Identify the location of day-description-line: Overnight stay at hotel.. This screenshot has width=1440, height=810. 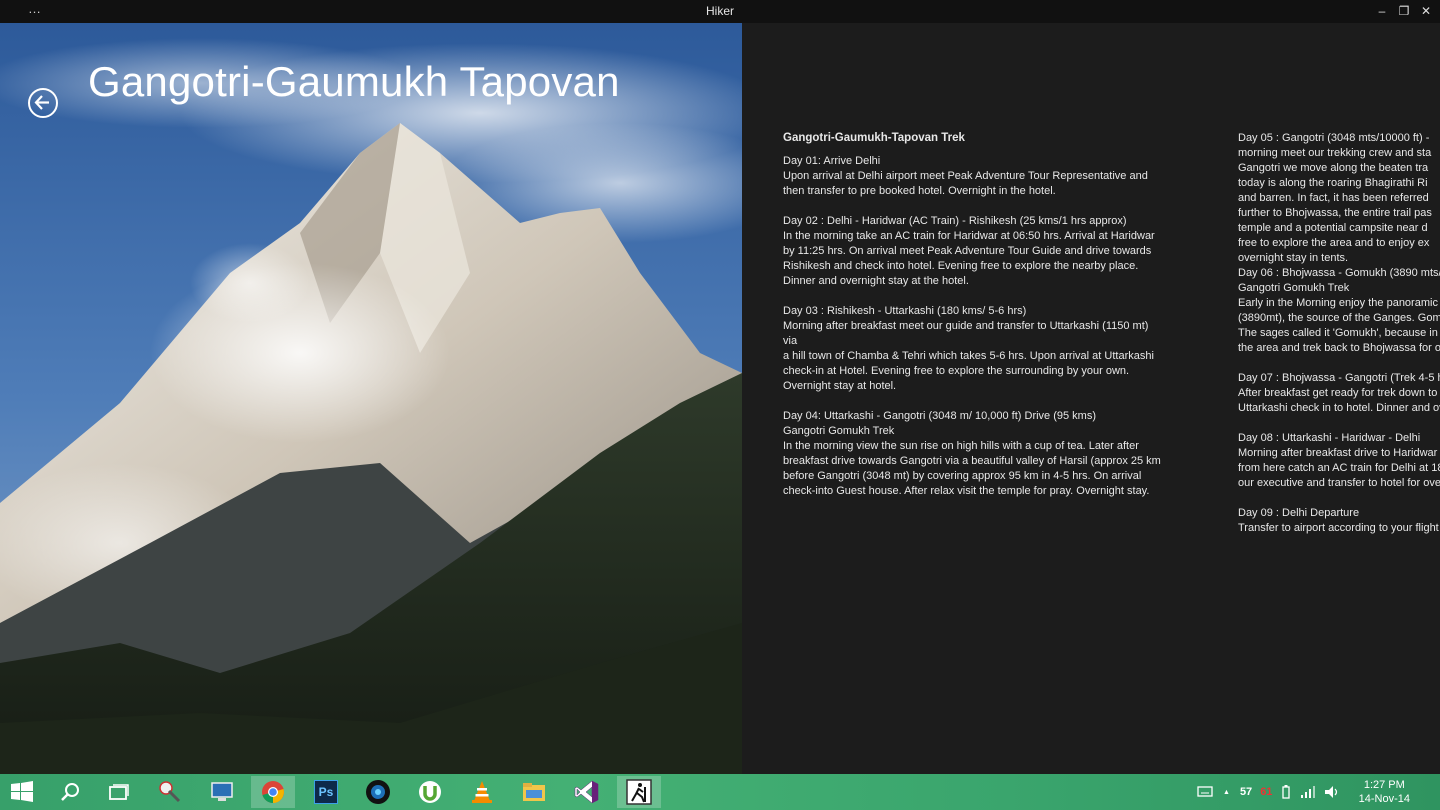
(840, 386).